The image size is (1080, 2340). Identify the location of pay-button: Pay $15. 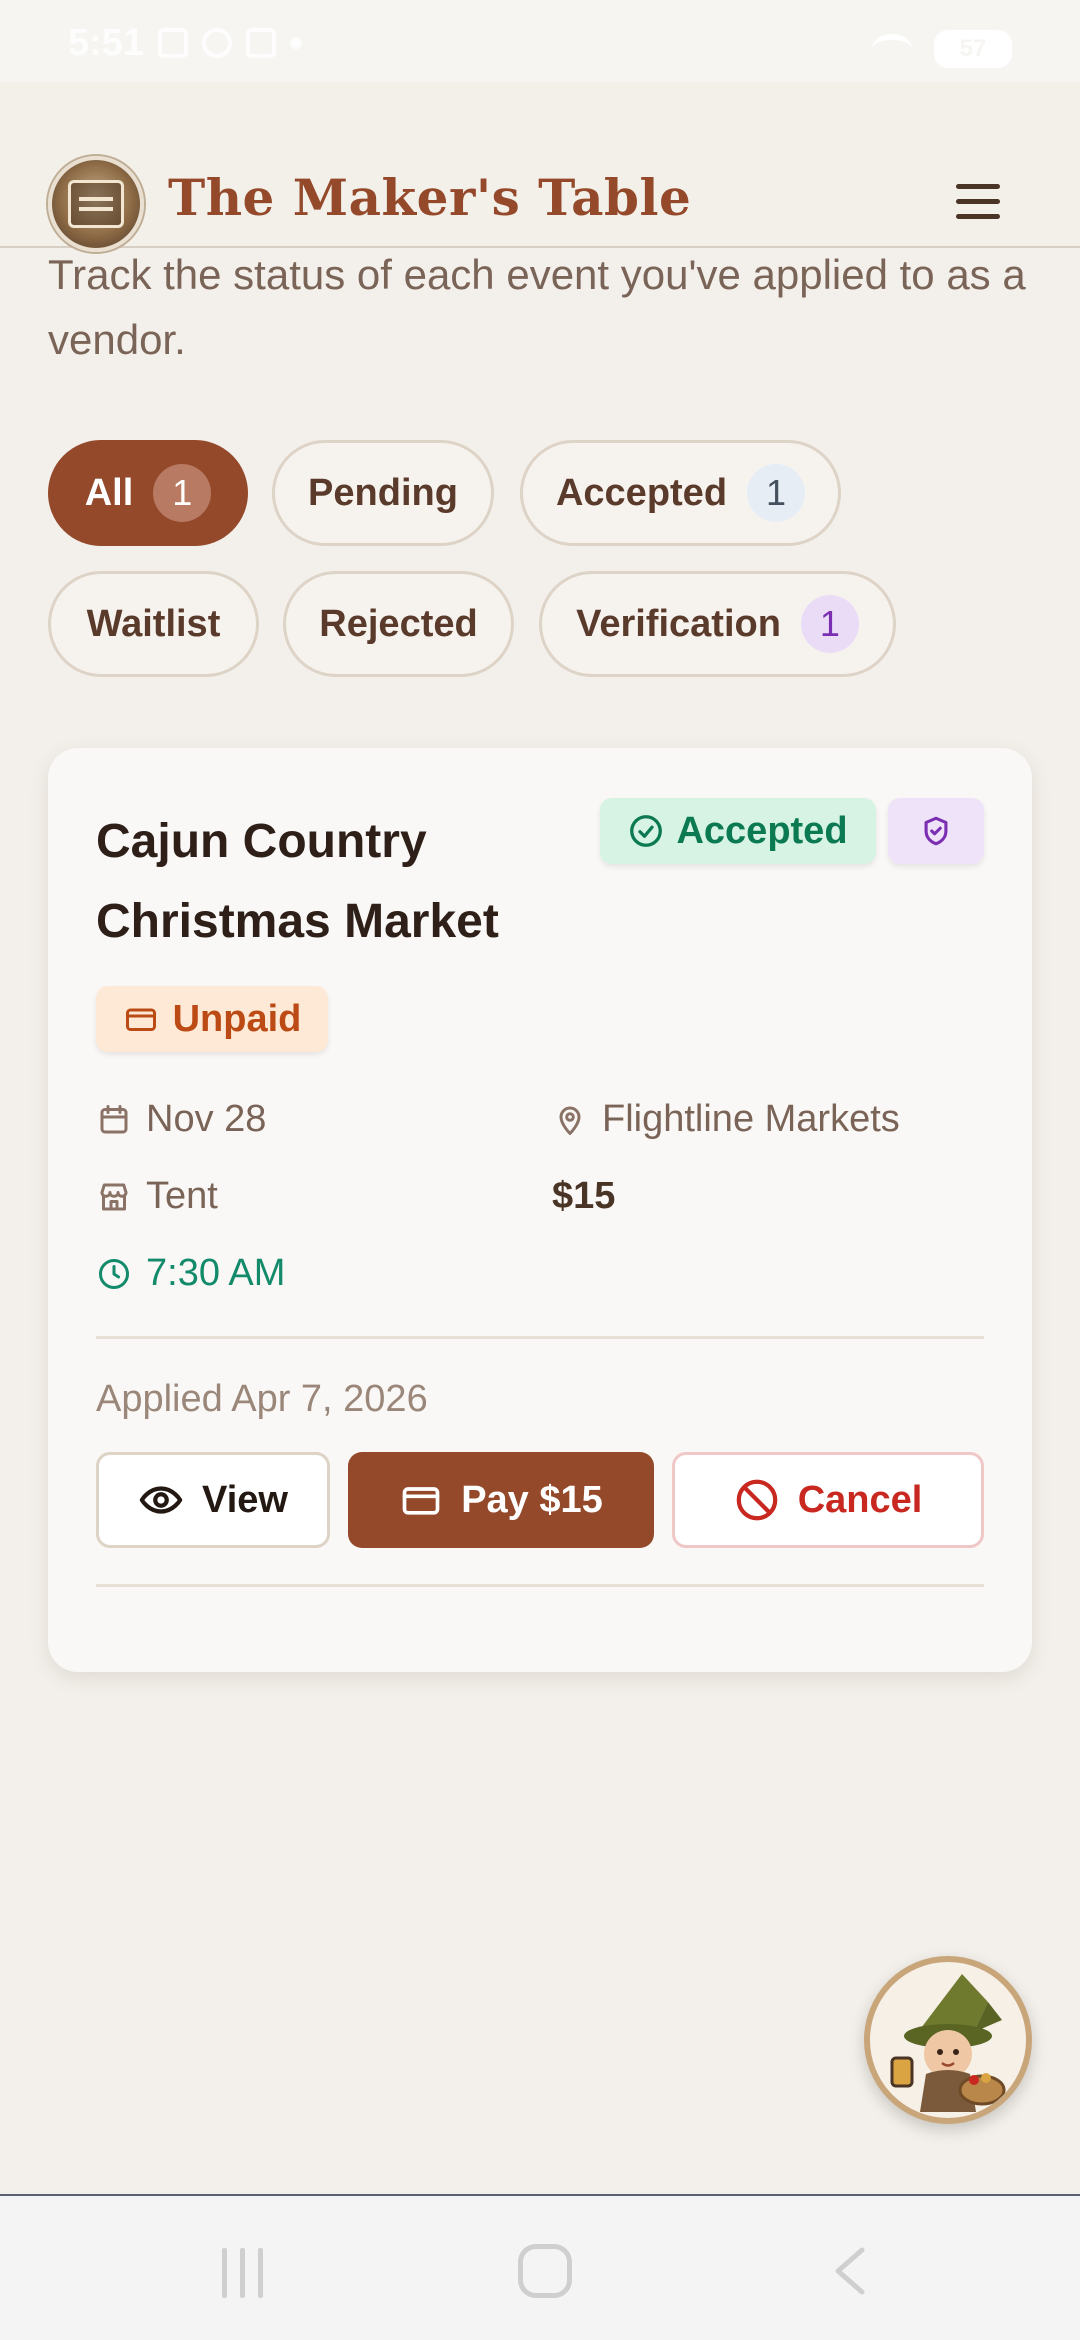
(501, 1500).